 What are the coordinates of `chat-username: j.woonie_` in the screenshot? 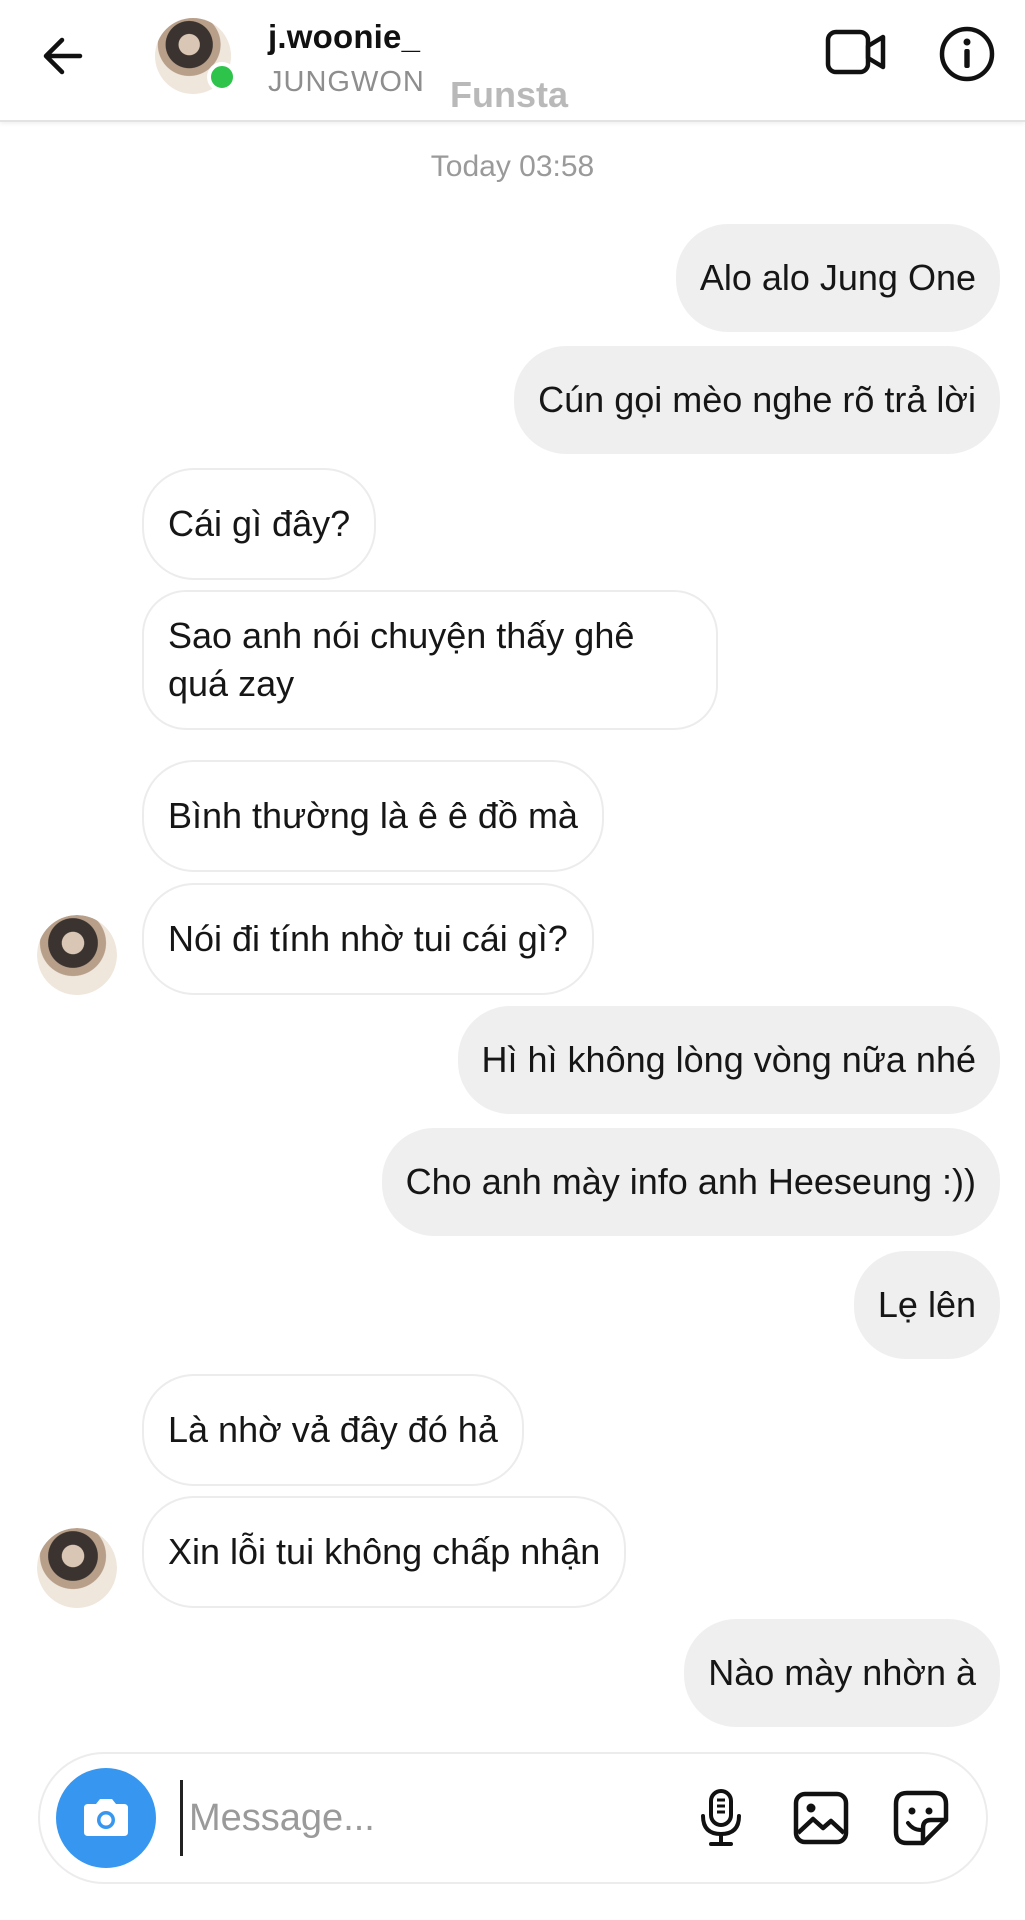 It's located at (344, 37).